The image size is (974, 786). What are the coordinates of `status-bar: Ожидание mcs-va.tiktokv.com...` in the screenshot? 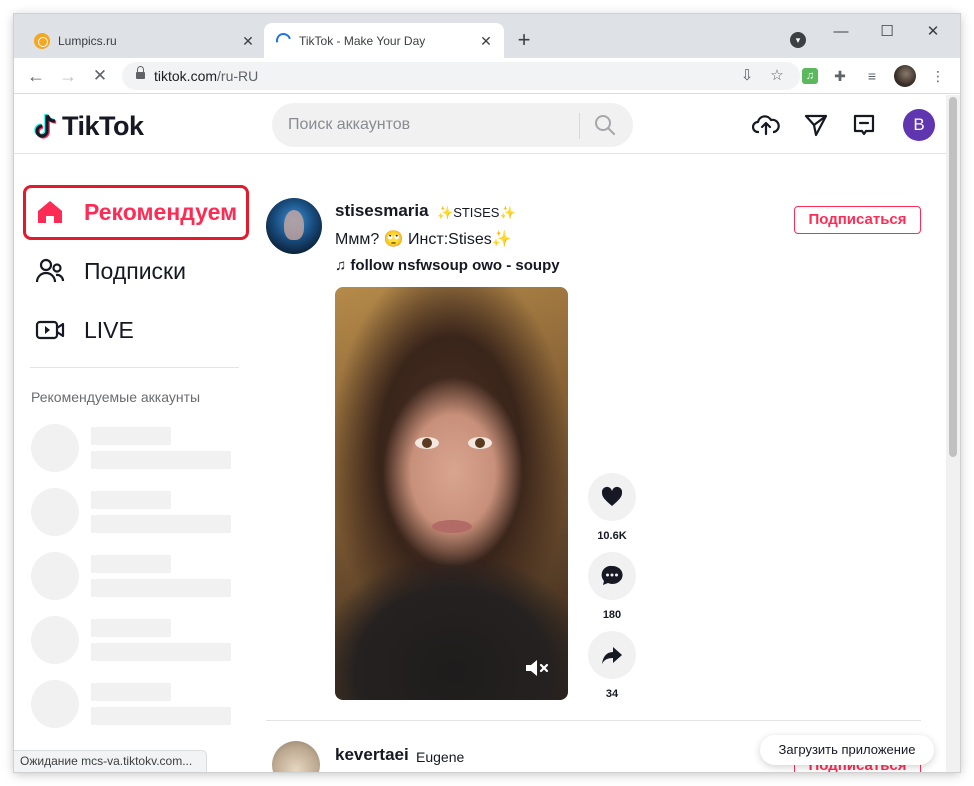 It's located at (111, 761).